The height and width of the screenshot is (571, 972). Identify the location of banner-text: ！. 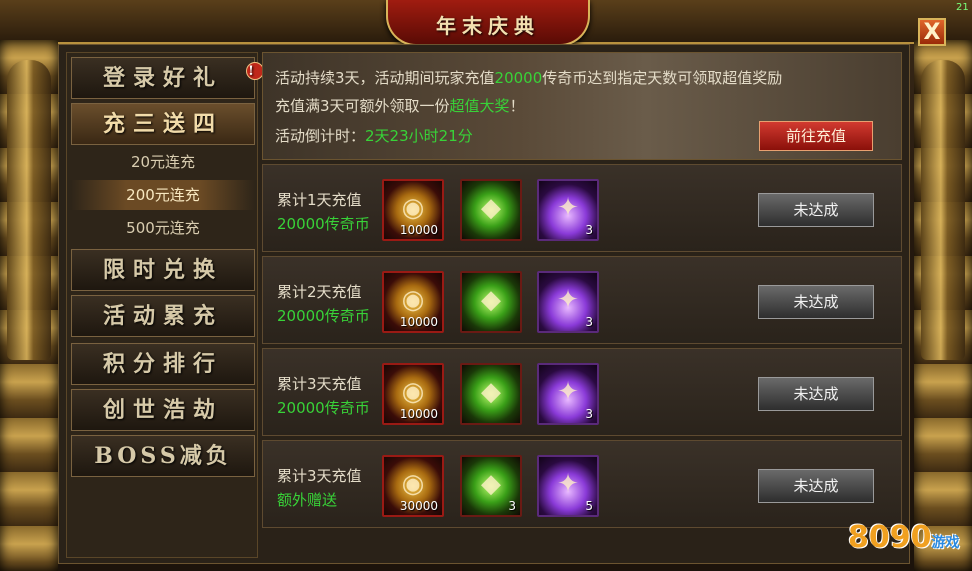
(517, 106).